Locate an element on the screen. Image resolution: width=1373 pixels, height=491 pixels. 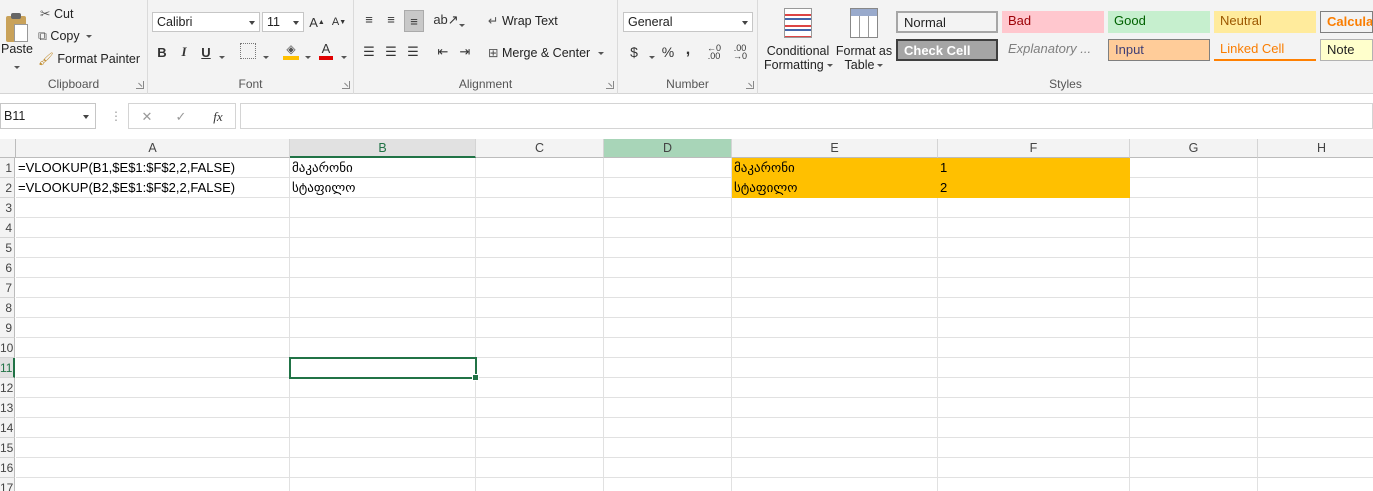
format-painter-button: 🖌 Format Painter is located at coordinates (89, 59).